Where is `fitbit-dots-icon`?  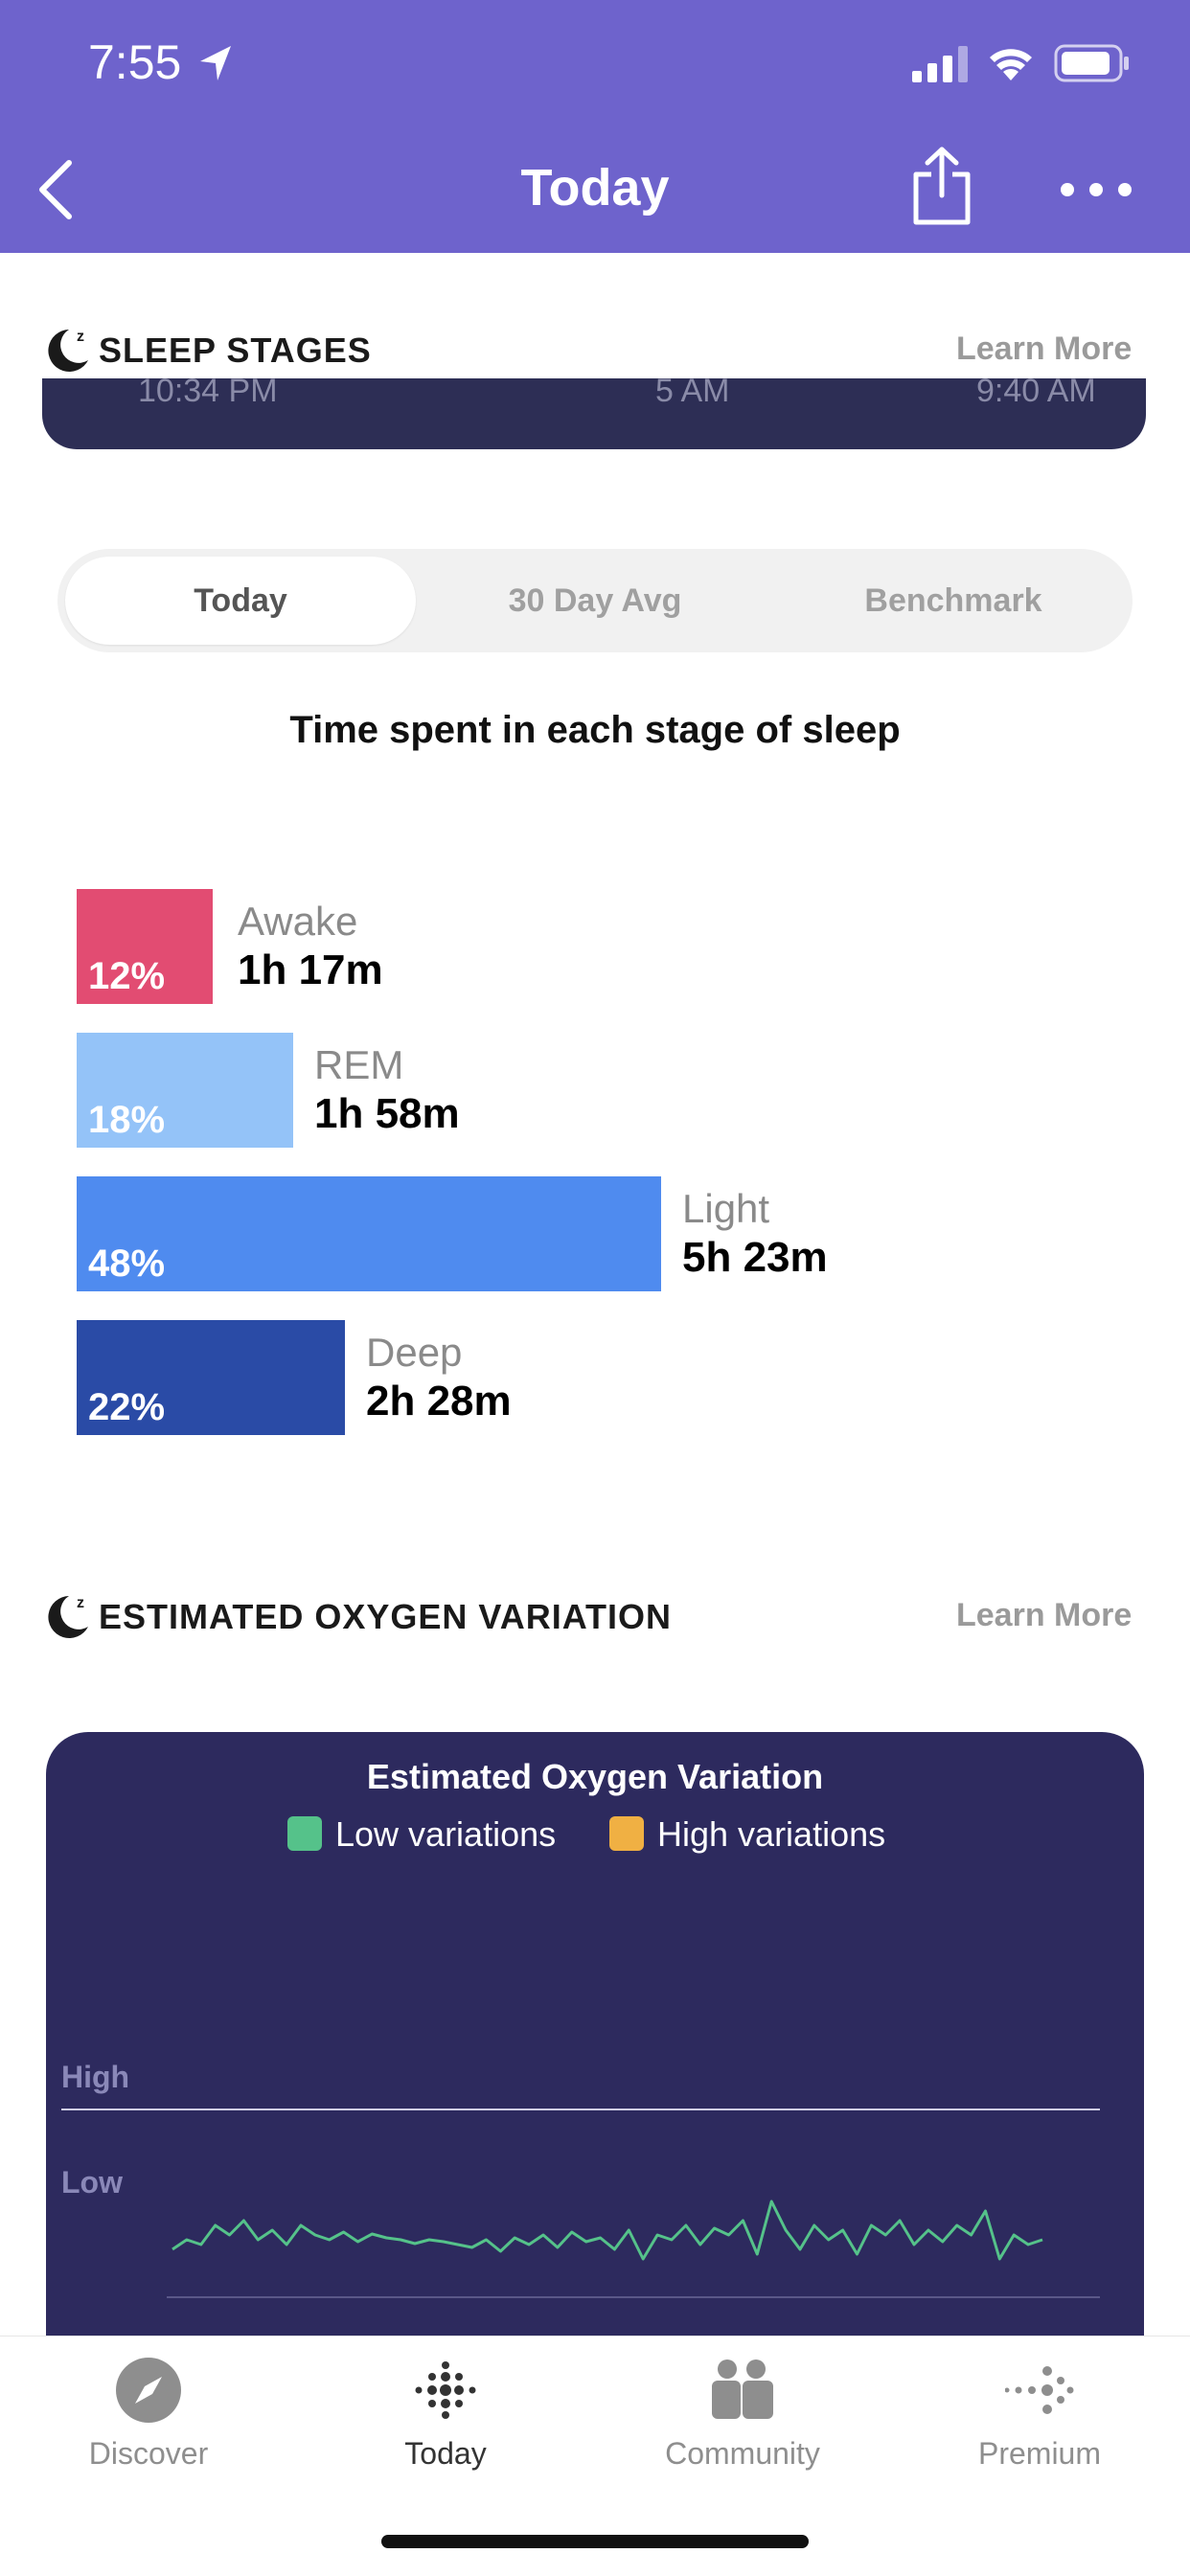 fitbit-dots-icon is located at coordinates (445, 2390).